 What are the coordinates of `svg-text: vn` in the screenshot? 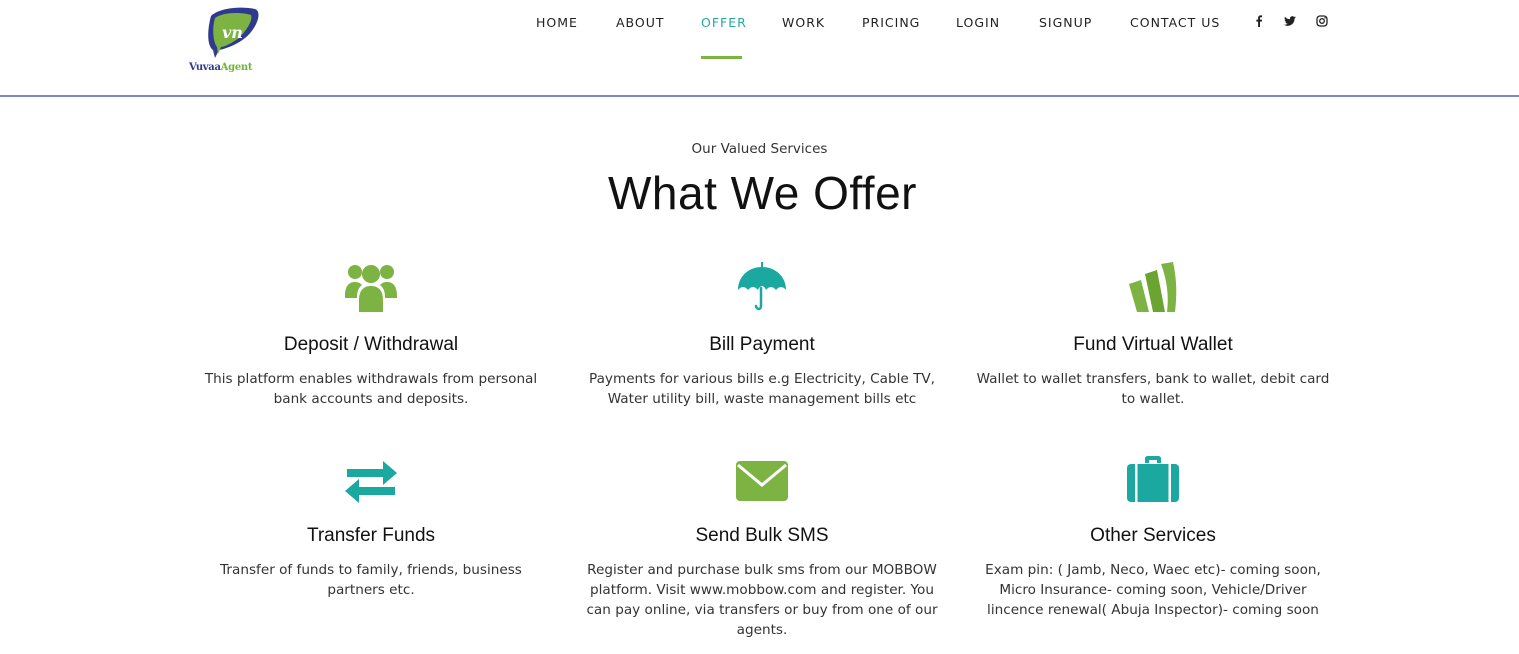 It's located at (232, 32).